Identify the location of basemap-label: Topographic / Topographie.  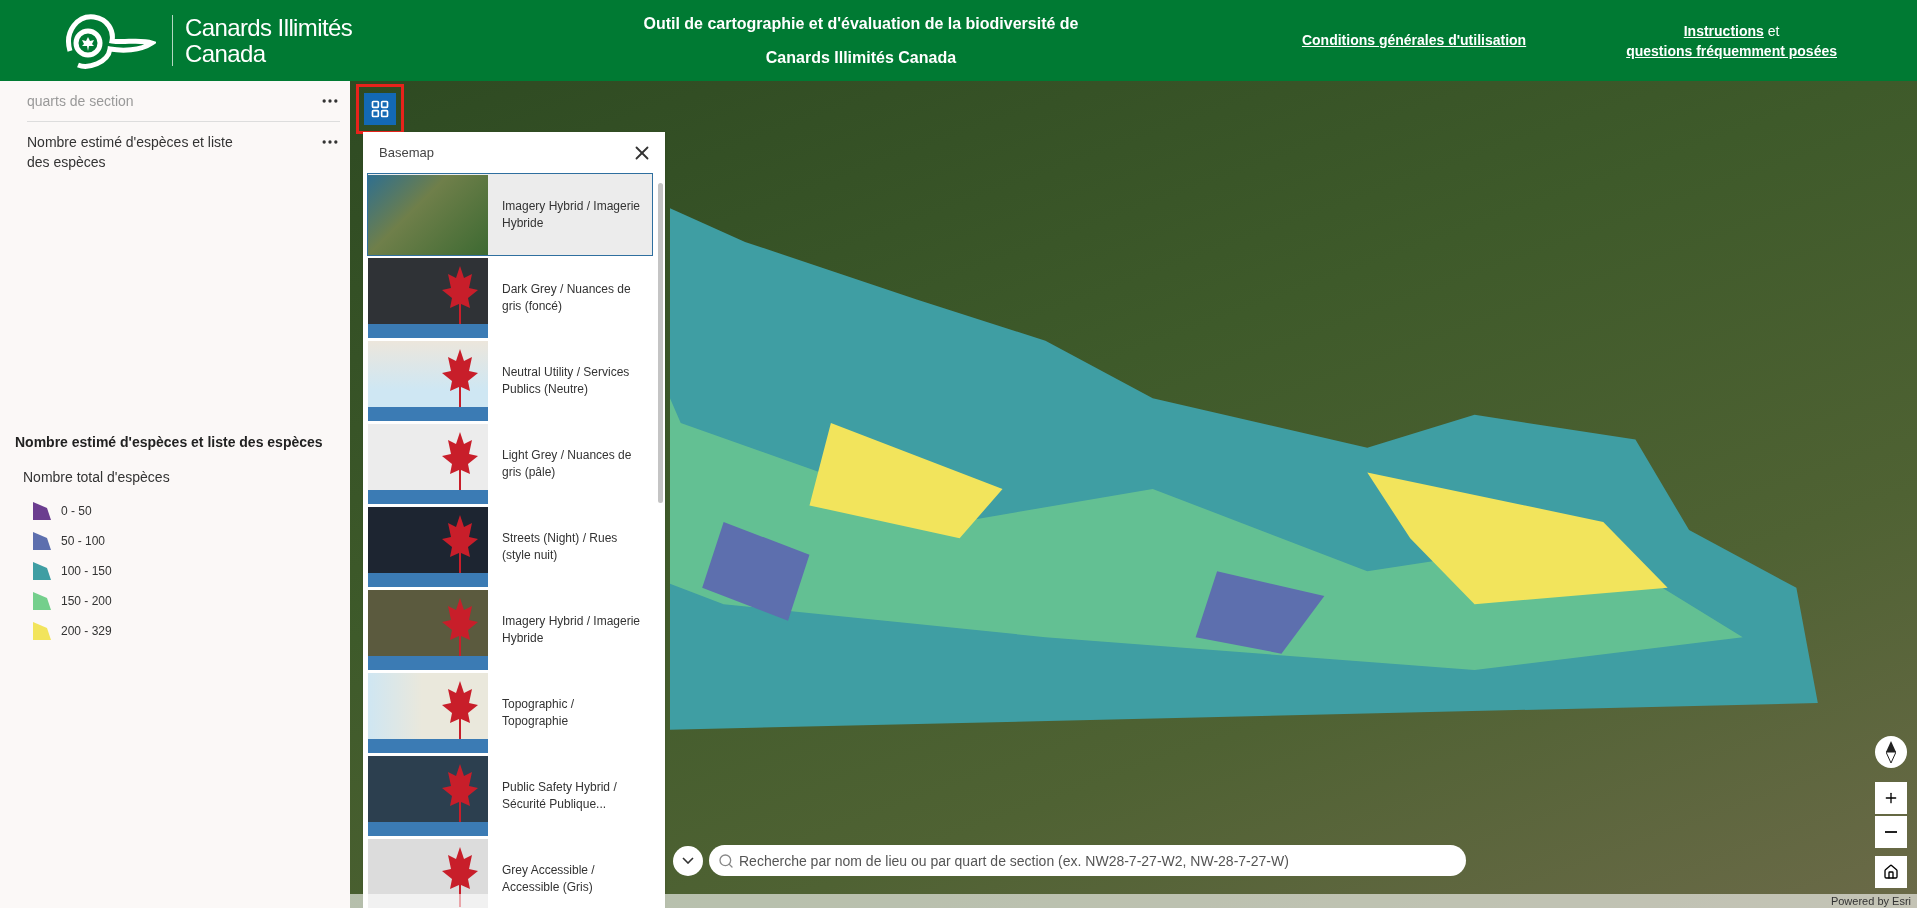
(539, 712).